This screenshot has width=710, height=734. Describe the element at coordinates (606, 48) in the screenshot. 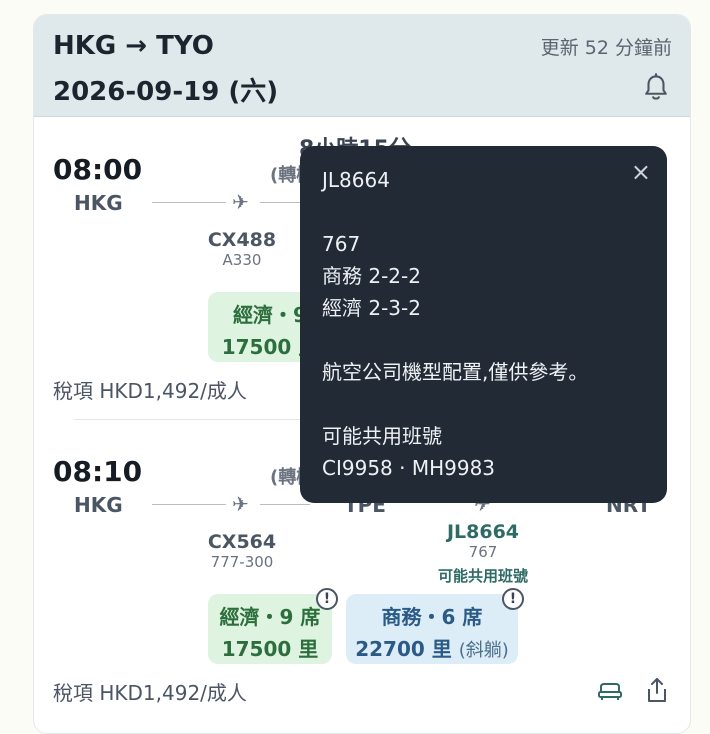

I see `updated-time: 更新 52 分鐘前` at that location.